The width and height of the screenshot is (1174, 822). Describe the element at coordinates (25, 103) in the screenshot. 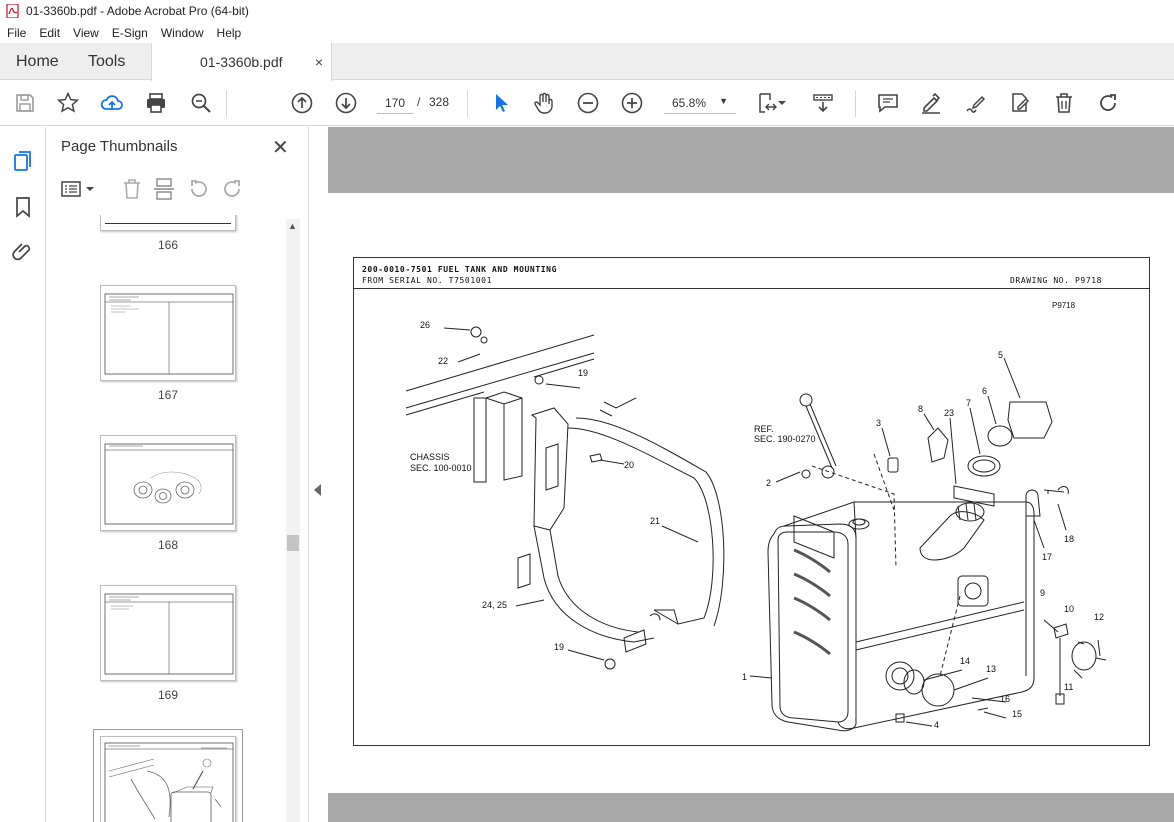

I see `save-icon` at that location.